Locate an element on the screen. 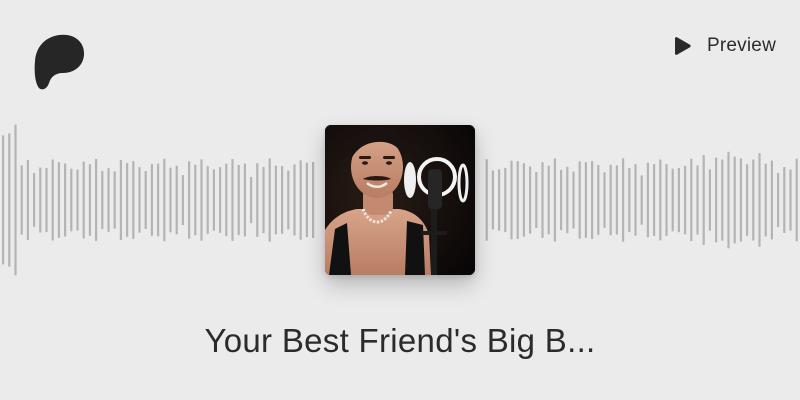 Image resolution: width=800 pixels, height=400 pixels. patreon-logo-icon is located at coordinates (60, 62).